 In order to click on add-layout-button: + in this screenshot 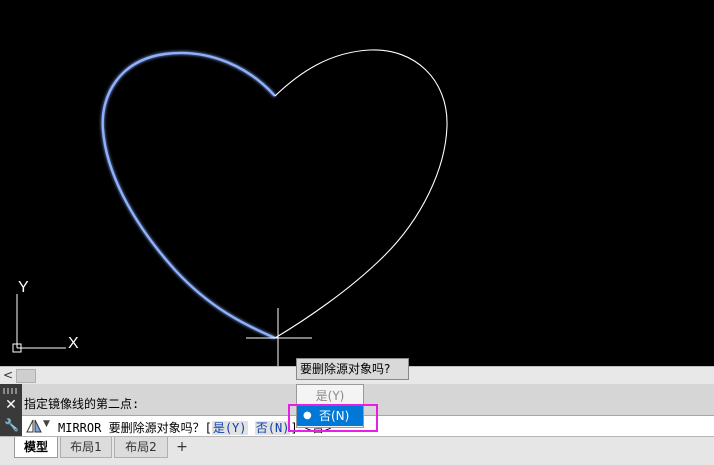, I will do `click(182, 447)`.